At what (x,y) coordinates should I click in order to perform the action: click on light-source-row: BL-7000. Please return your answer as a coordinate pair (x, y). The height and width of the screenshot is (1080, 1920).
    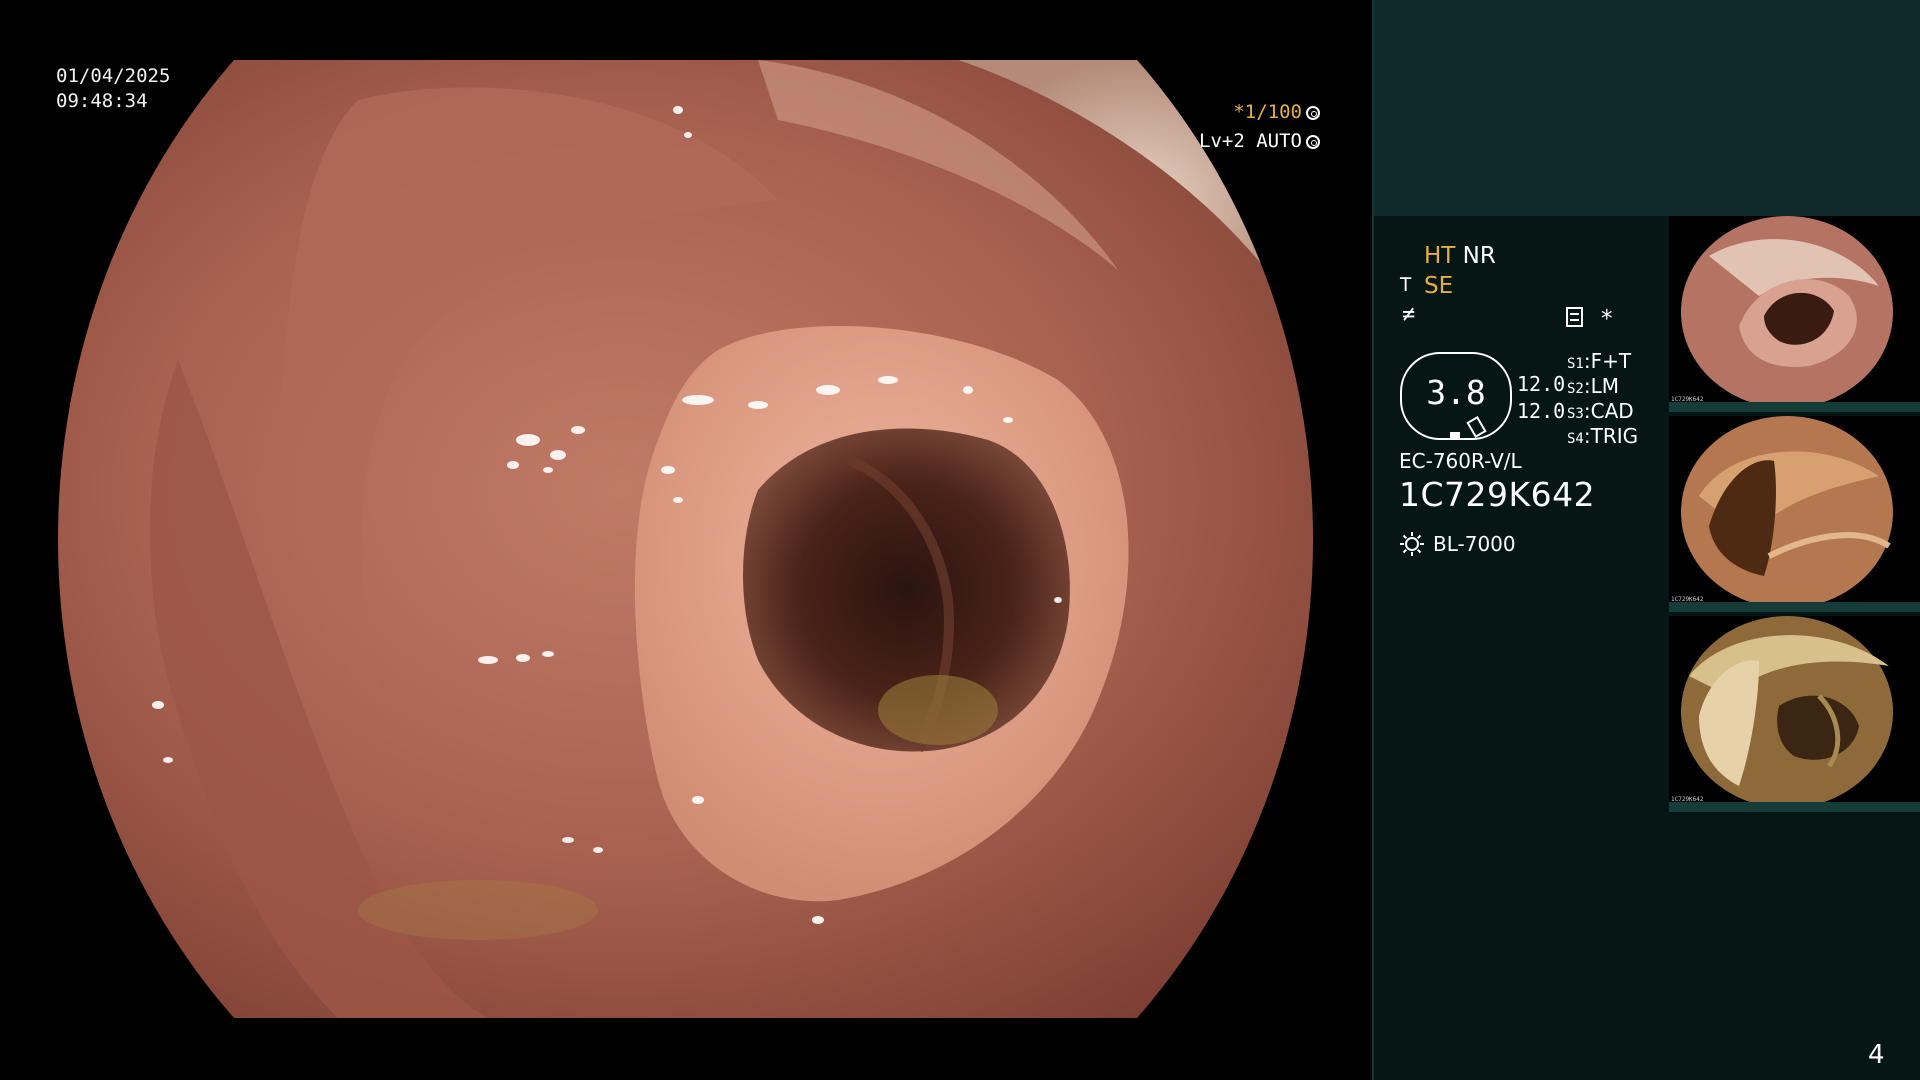
    Looking at the image, I should click on (1457, 544).